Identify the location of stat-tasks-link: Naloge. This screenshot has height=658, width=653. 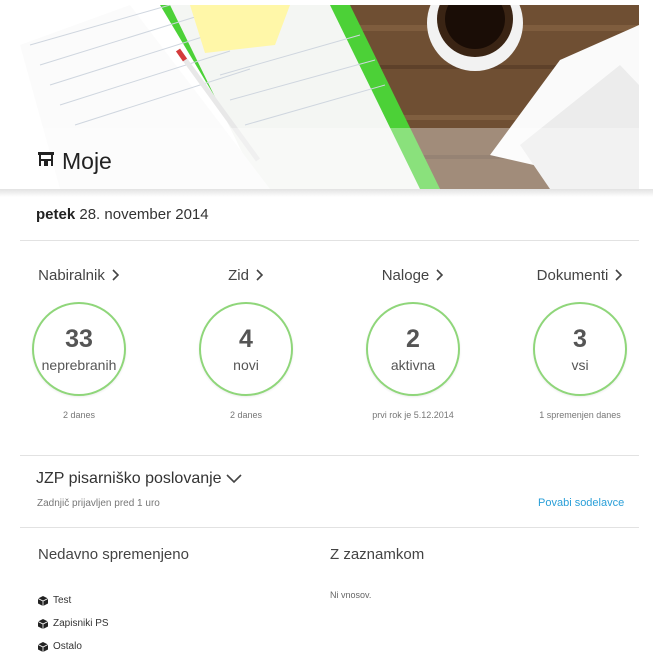
(413, 275).